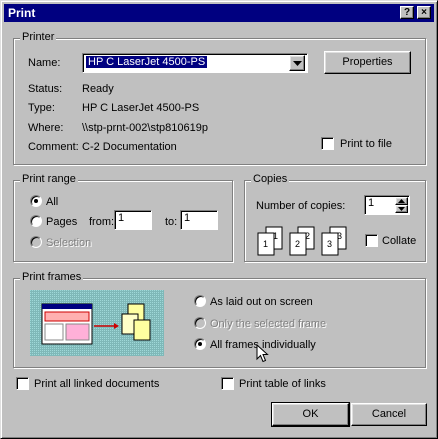 This screenshot has width=438, height=439. I want to click on print-linked-docs-checkbox, so click(22, 383).